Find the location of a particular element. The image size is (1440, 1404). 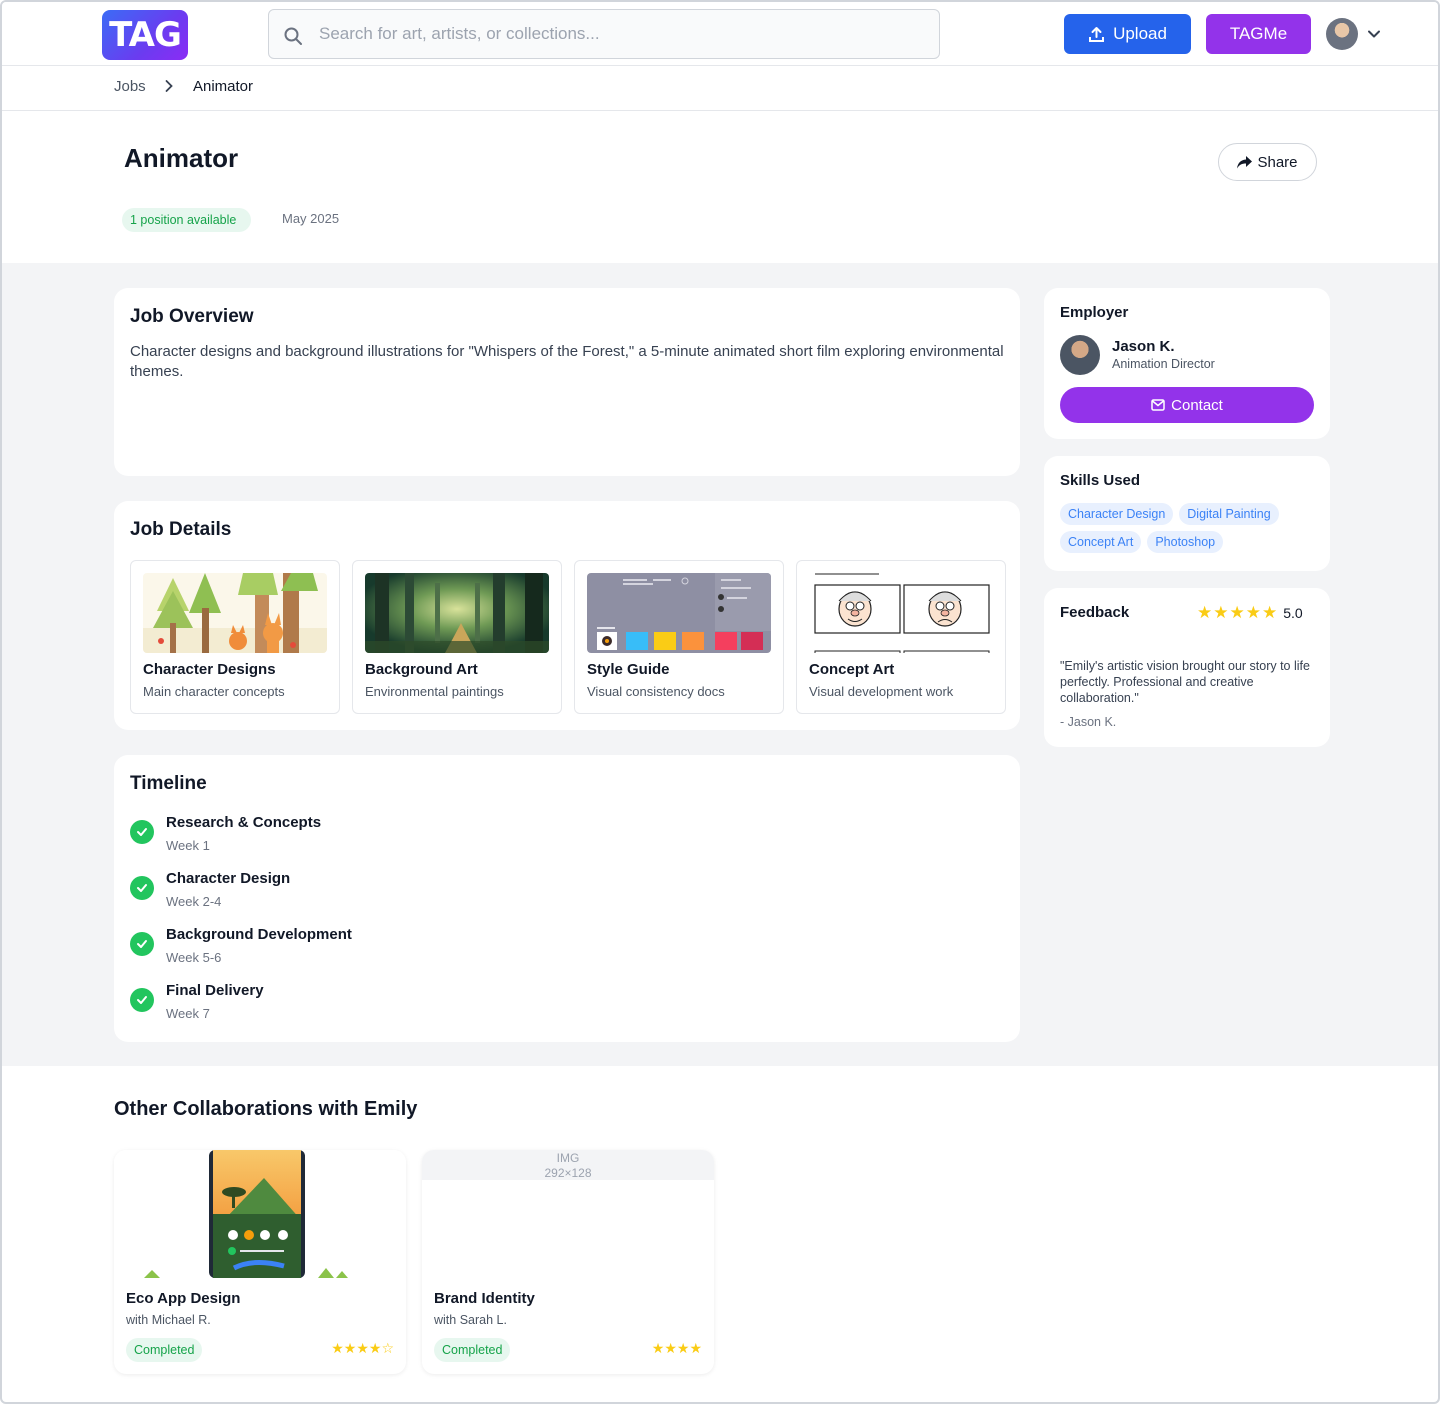

mail-icon is located at coordinates (1158, 405).